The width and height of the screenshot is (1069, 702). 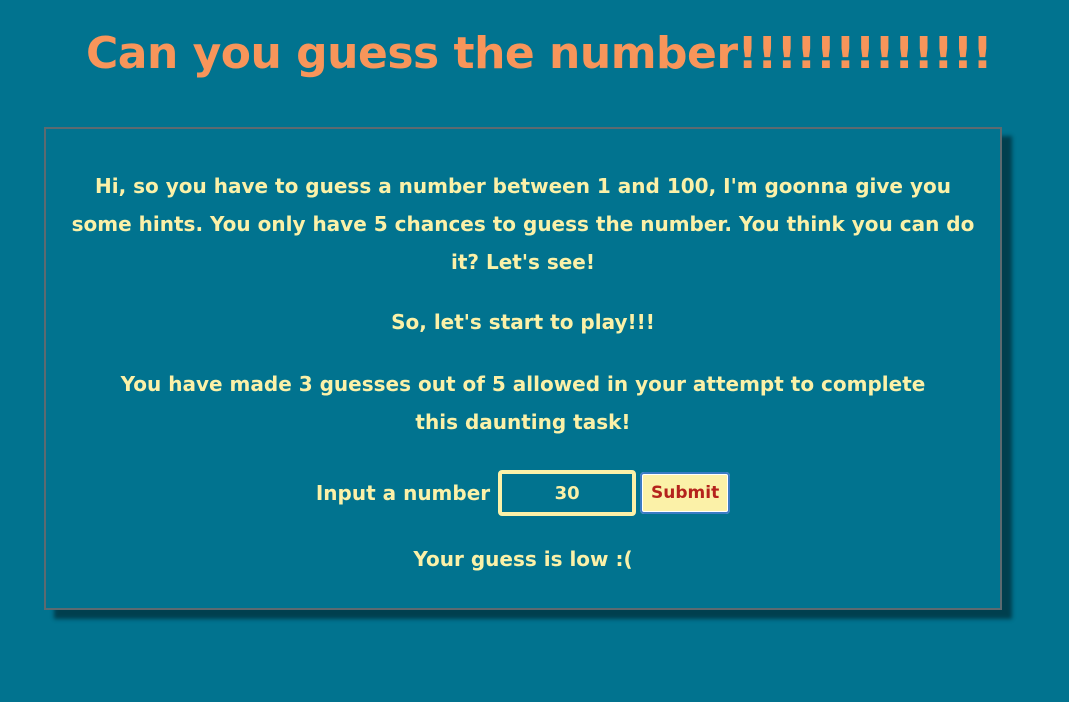 What do you see at coordinates (523, 559) in the screenshot?
I see `result-message: Your guess is low :(` at bounding box center [523, 559].